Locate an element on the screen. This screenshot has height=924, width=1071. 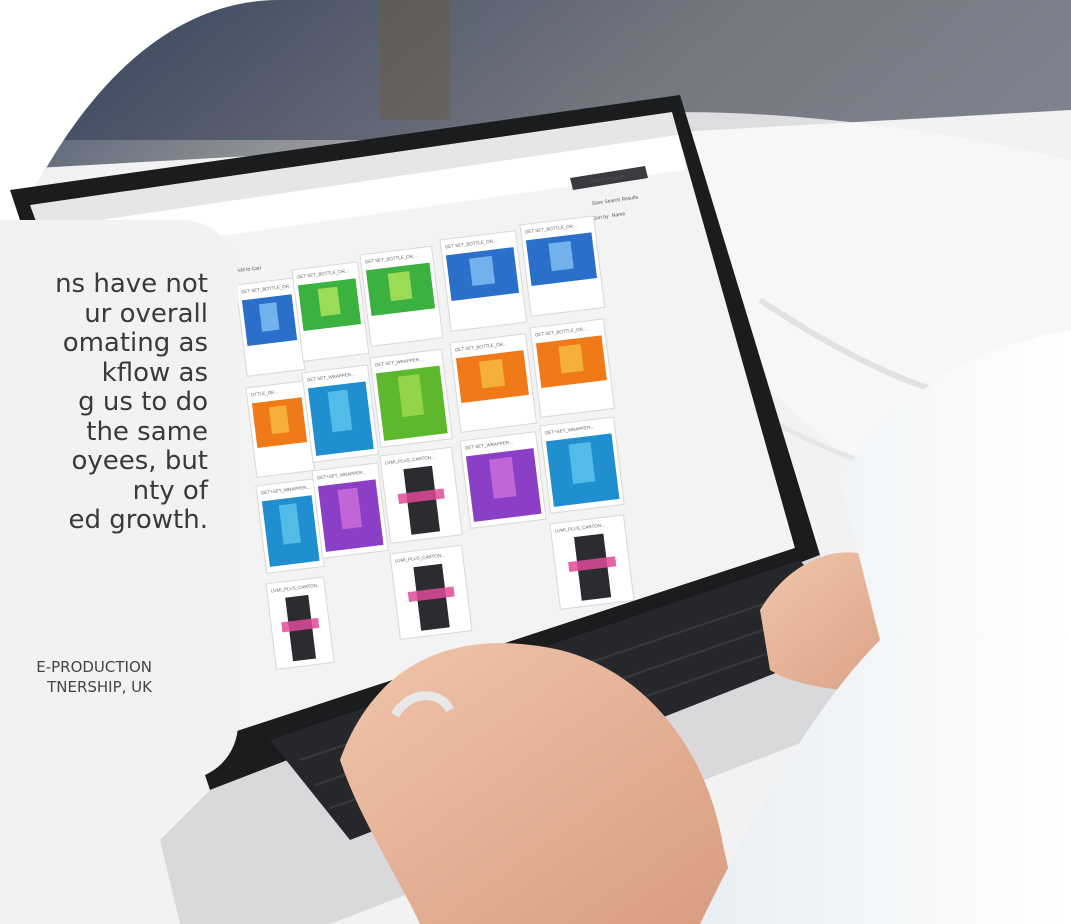
quote-line: g us to do is located at coordinates (143, 402).